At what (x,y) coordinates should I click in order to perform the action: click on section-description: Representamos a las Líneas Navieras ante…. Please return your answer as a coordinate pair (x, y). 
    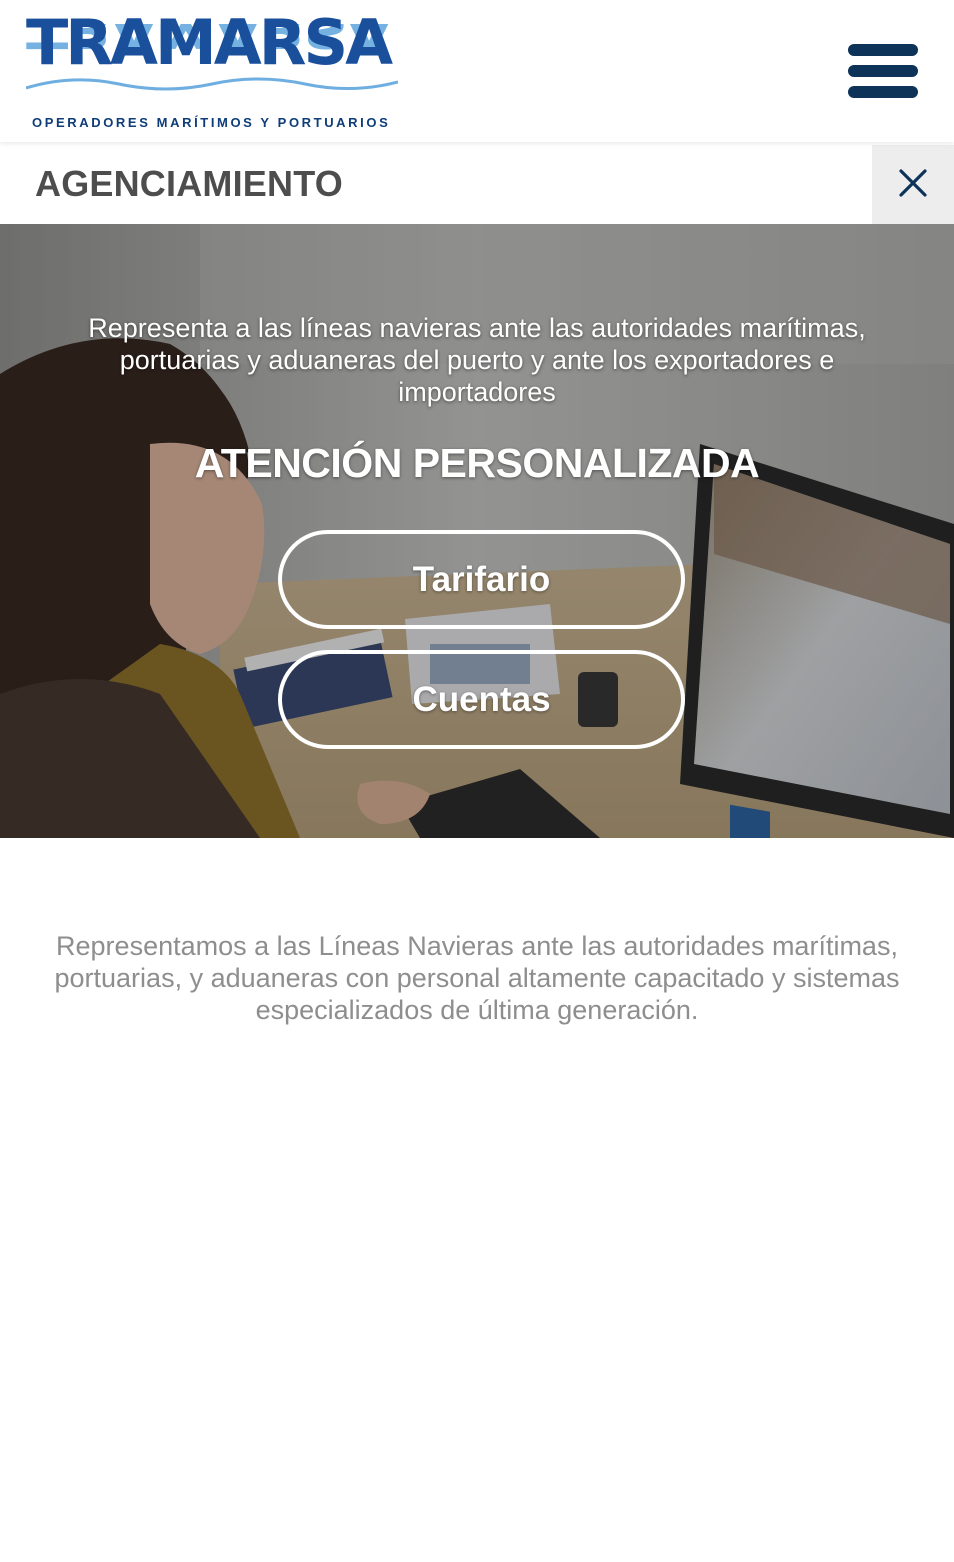
    Looking at the image, I should click on (477, 978).